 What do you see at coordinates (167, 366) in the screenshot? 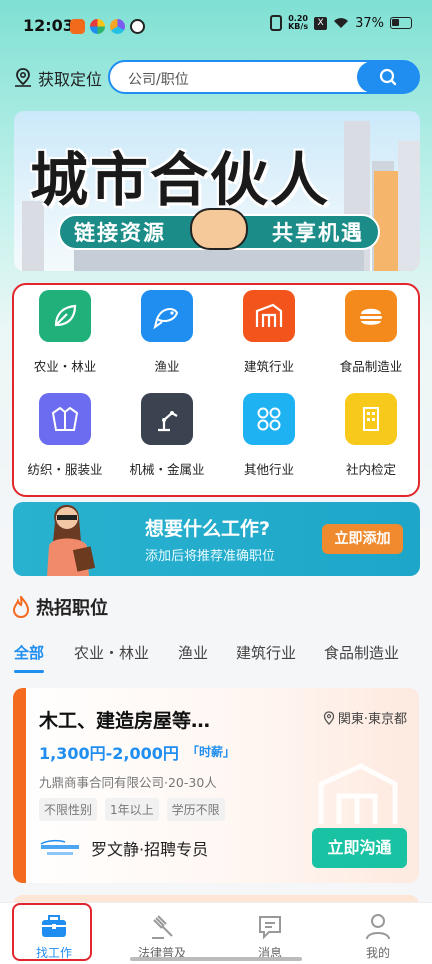
I see `category-label: 渔业` at bounding box center [167, 366].